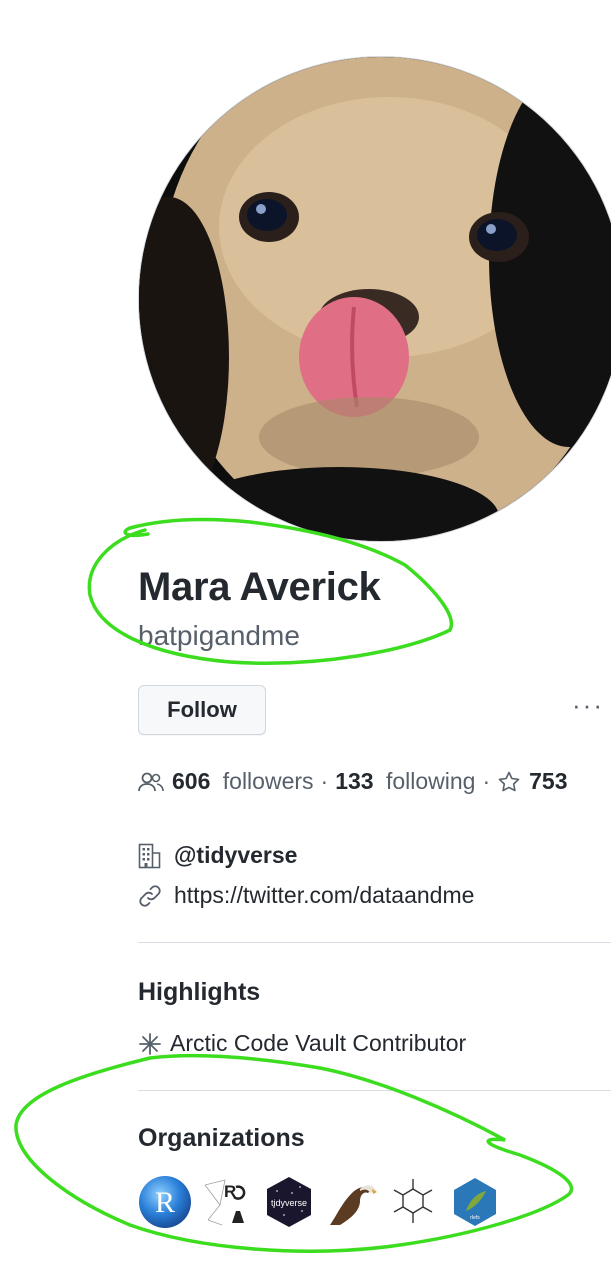 The height and width of the screenshot is (1280, 611). I want to click on hex-logo-icon: rlefs, so click(475, 1202).